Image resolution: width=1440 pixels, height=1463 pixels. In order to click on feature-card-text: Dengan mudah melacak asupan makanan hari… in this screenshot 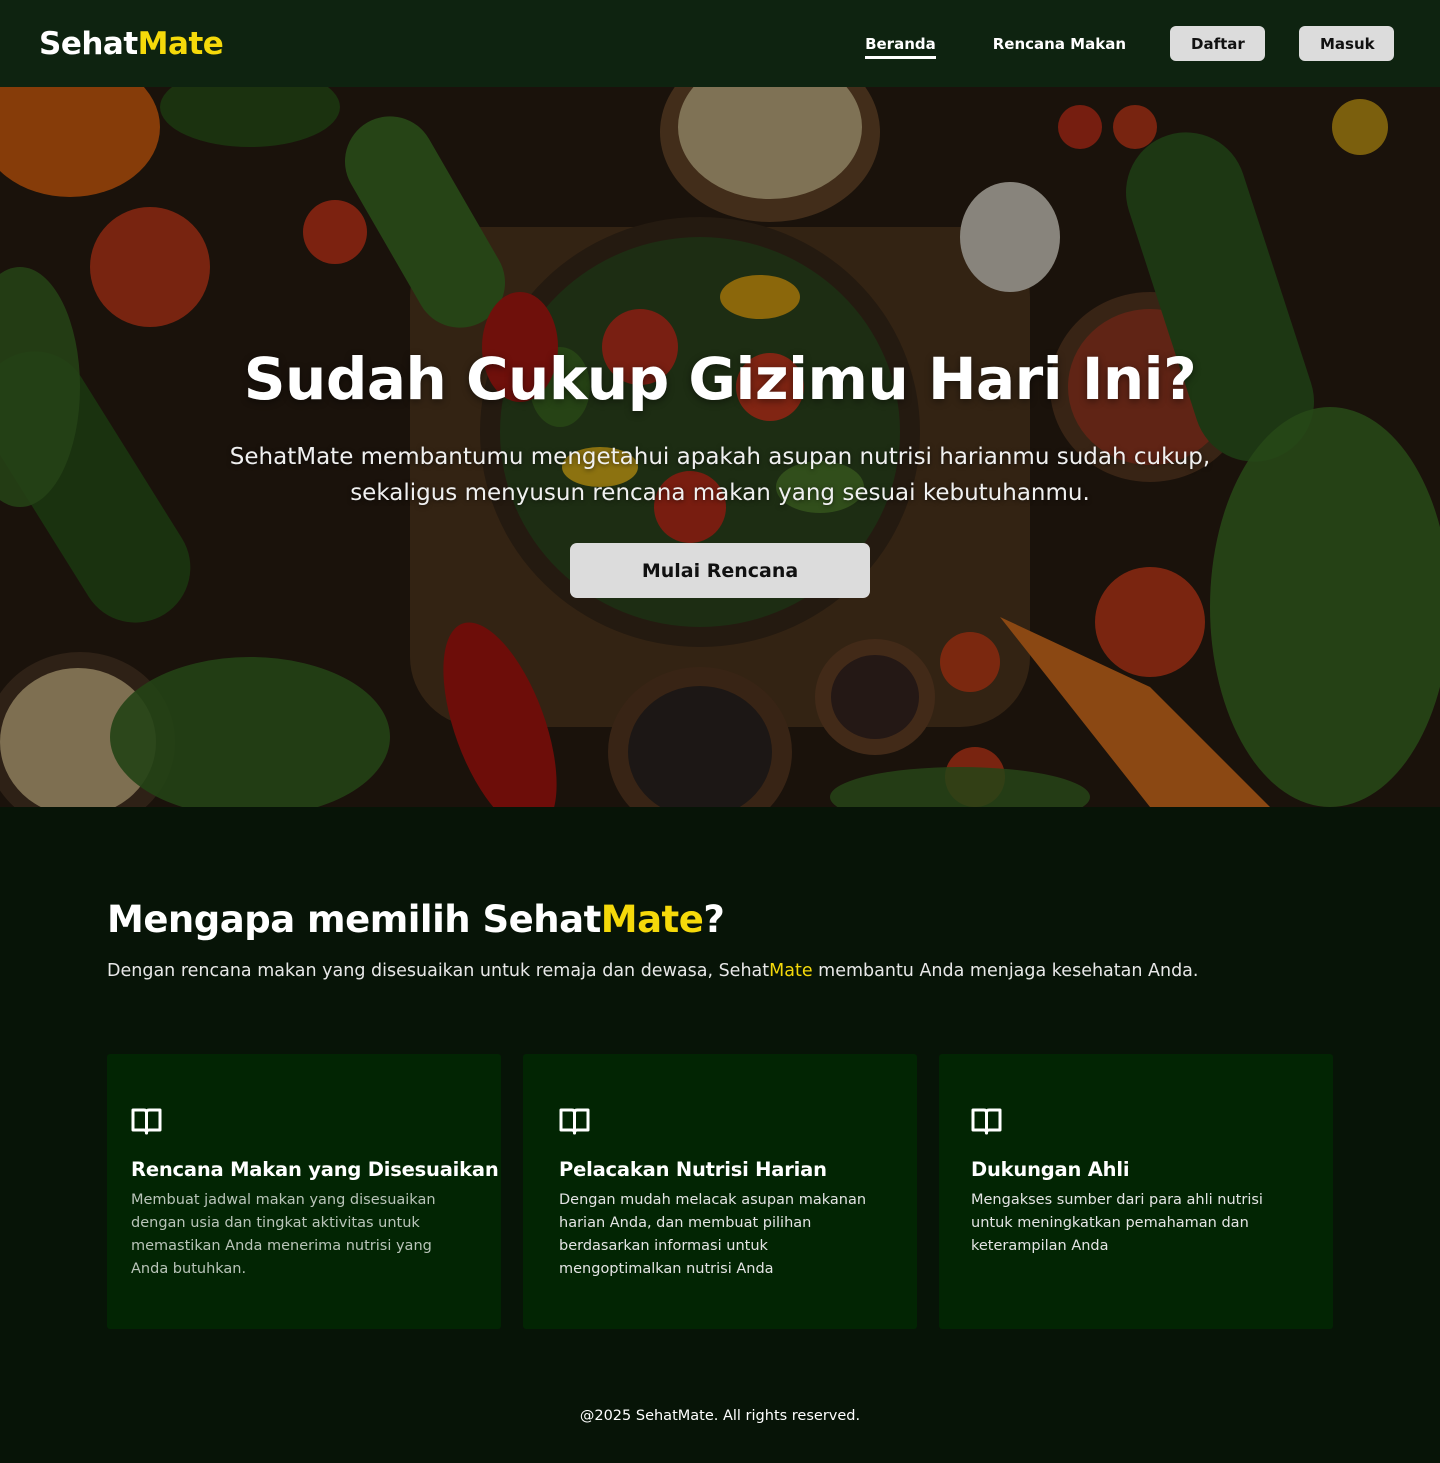, I will do `click(713, 1234)`.